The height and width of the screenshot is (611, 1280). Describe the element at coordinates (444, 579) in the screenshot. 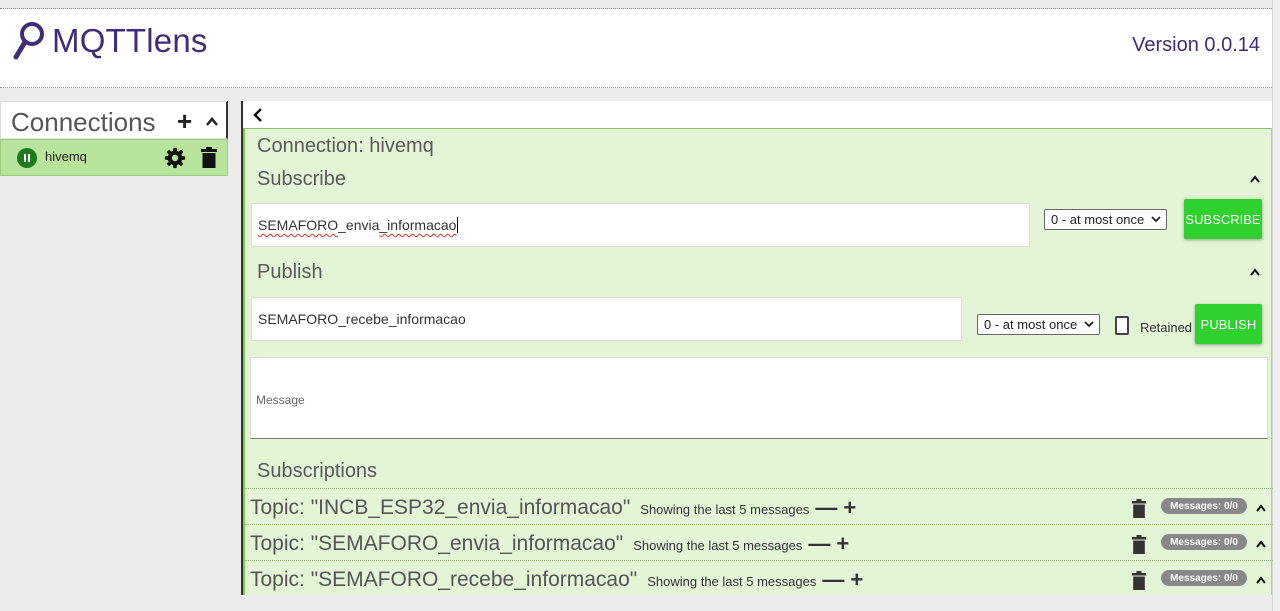

I see `subscription-topic: Topic: "SEMAFORO_recebe_informacao"` at that location.